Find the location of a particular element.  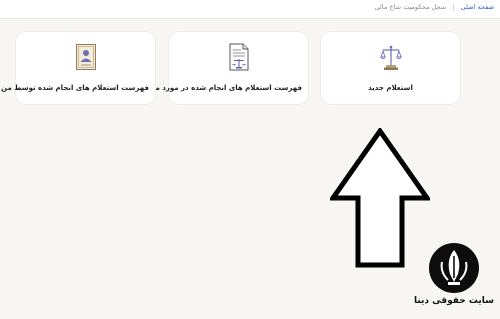

top-bar: صفحه اصلی | سجل محکومیت شاخ مالی is located at coordinates (250, 9).